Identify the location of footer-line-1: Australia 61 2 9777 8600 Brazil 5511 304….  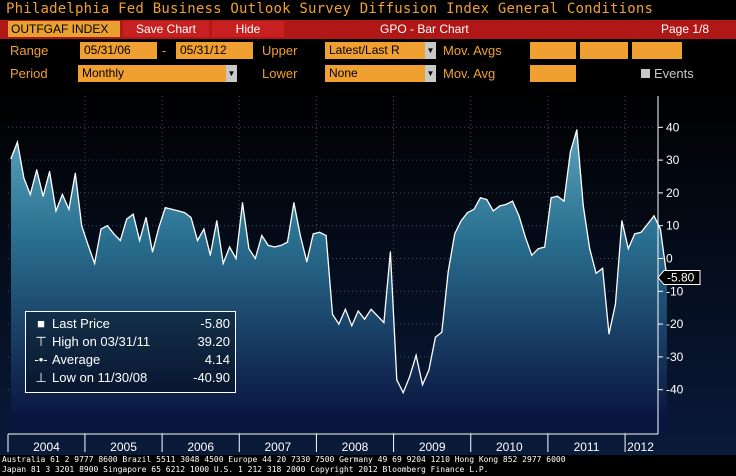
(284, 459).